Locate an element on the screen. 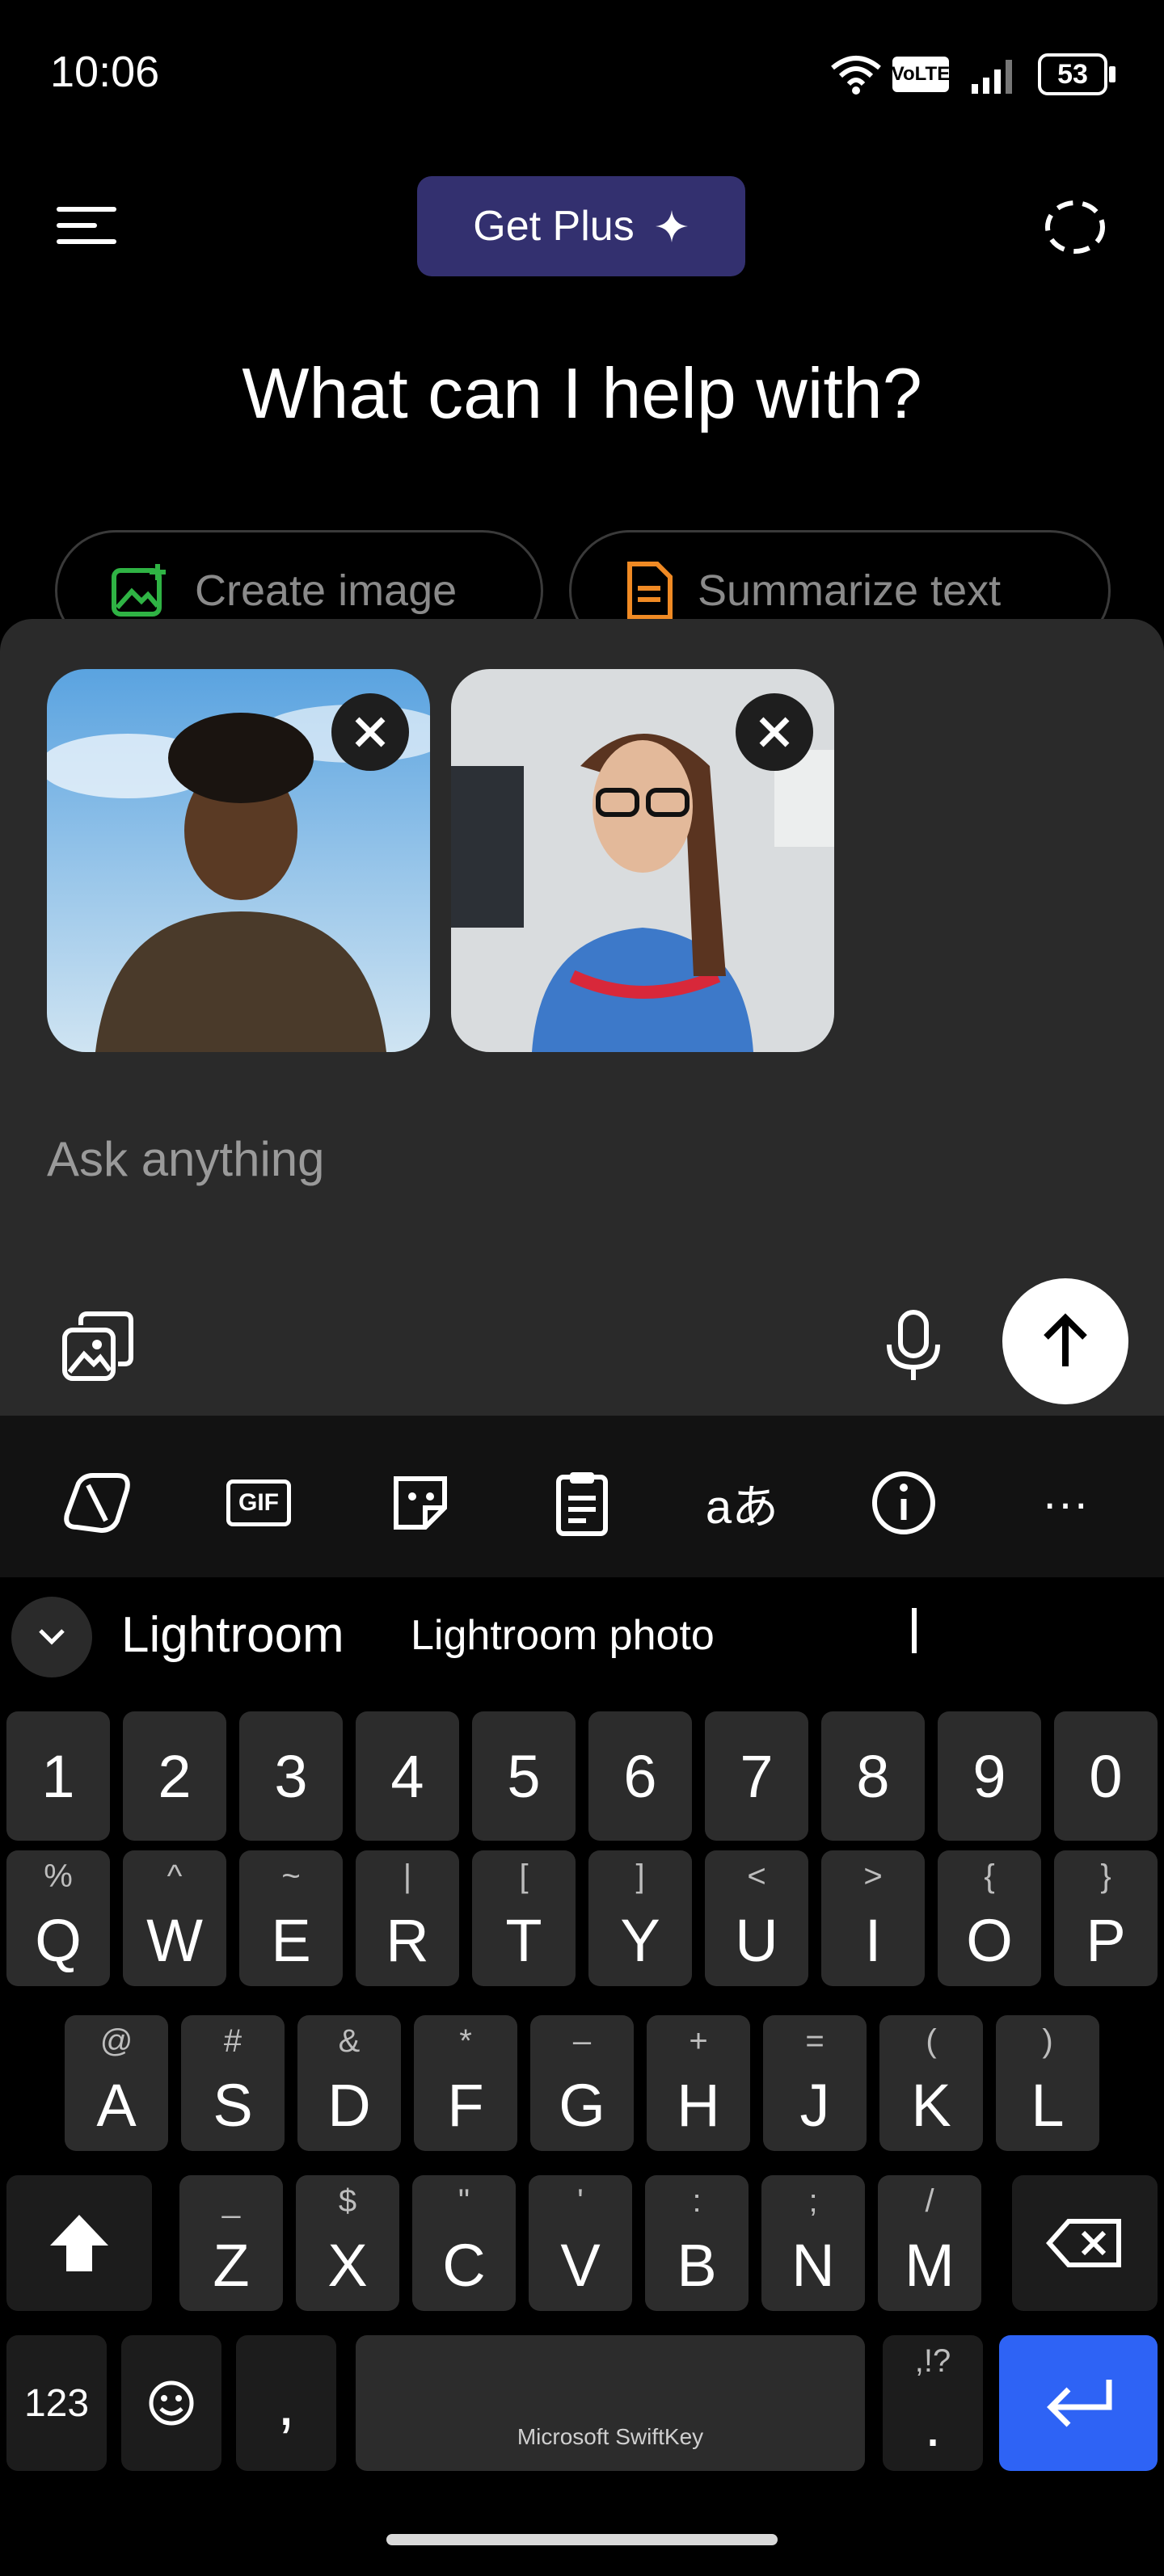 The height and width of the screenshot is (2576, 1164). key-k: (K is located at coordinates (931, 2083).